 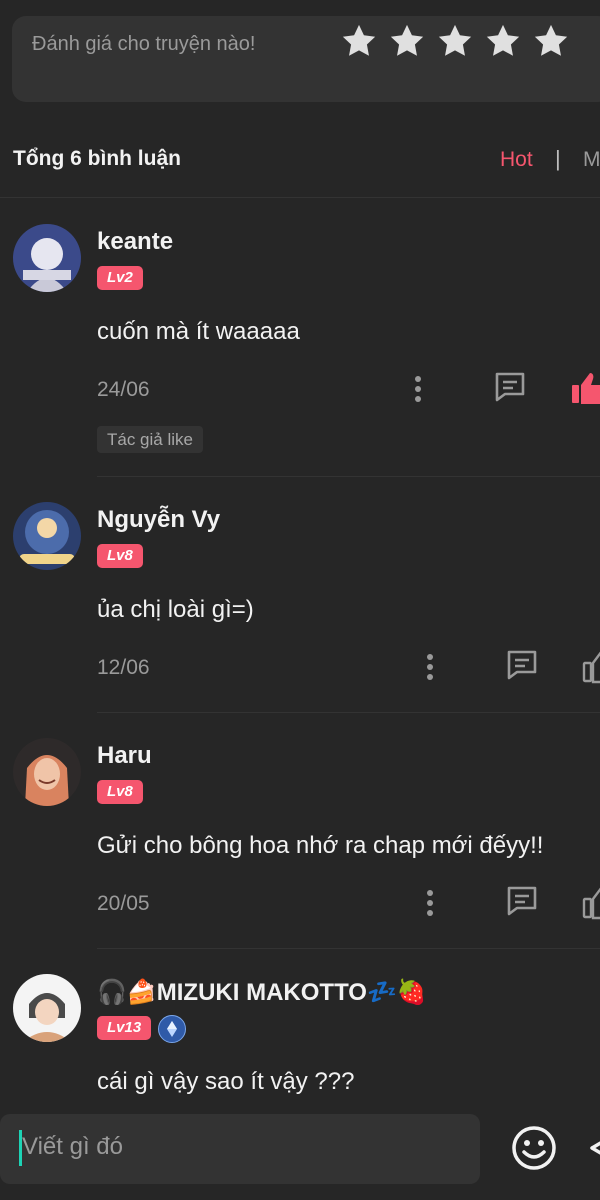 What do you see at coordinates (320, 845) in the screenshot?
I see `comment-text: Gửi cho bông hoa nhớ ra chap mới đếyy!!` at bounding box center [320, 845].